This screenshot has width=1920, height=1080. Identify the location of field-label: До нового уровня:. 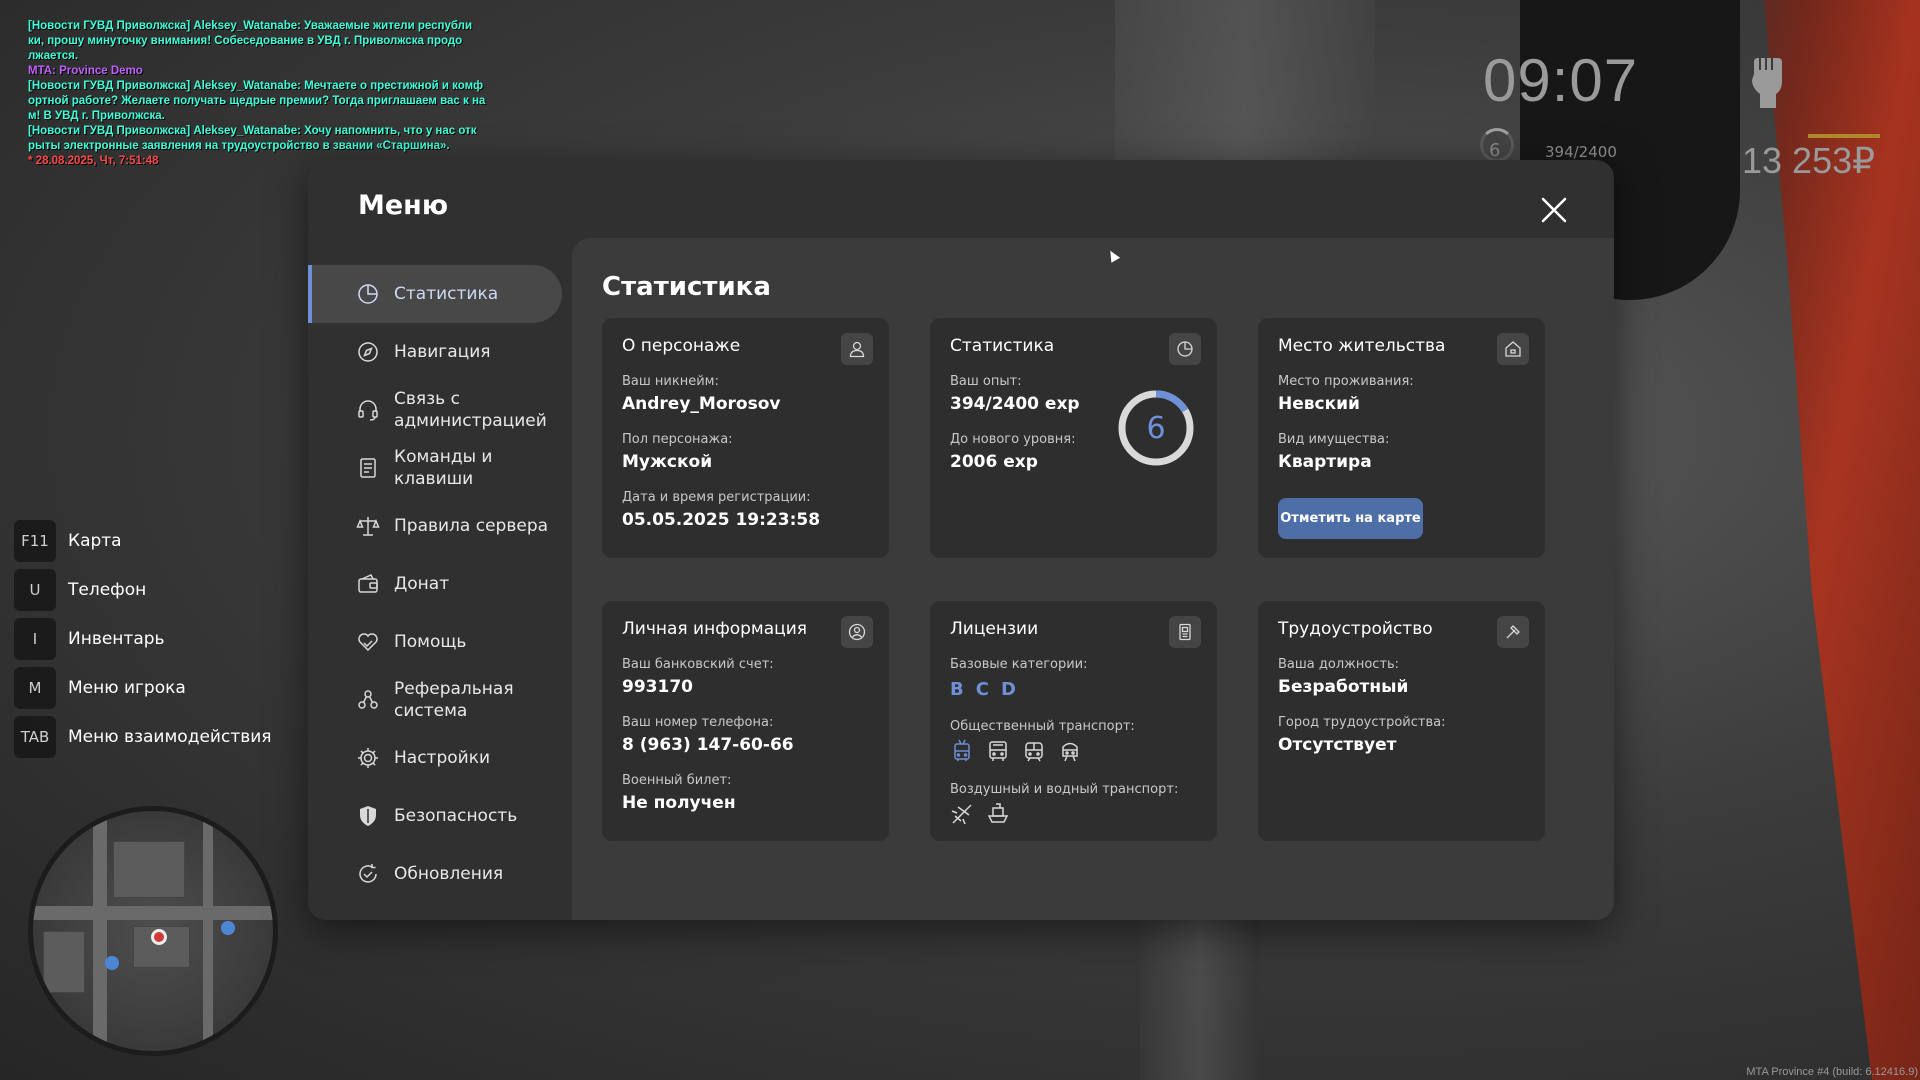
(1013, 439).